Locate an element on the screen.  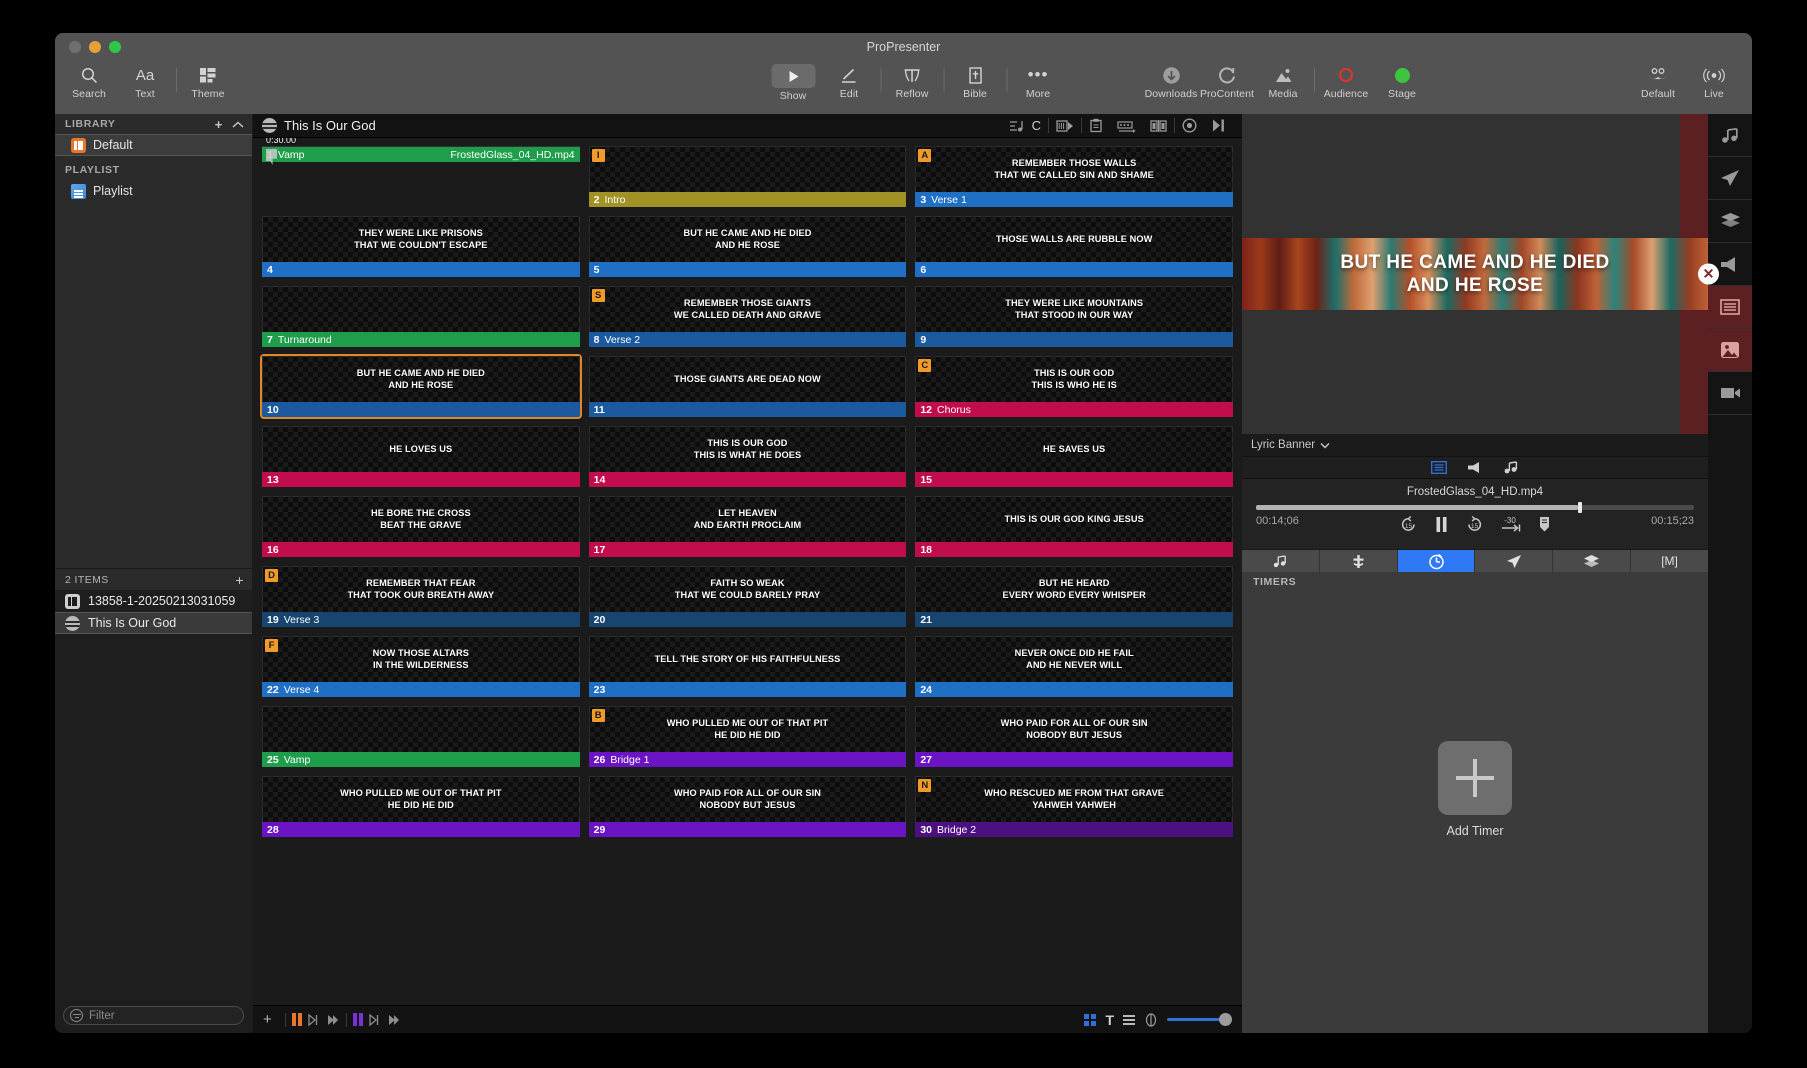
slide-label-bar: 18 is located at coordinates (1074, 549).